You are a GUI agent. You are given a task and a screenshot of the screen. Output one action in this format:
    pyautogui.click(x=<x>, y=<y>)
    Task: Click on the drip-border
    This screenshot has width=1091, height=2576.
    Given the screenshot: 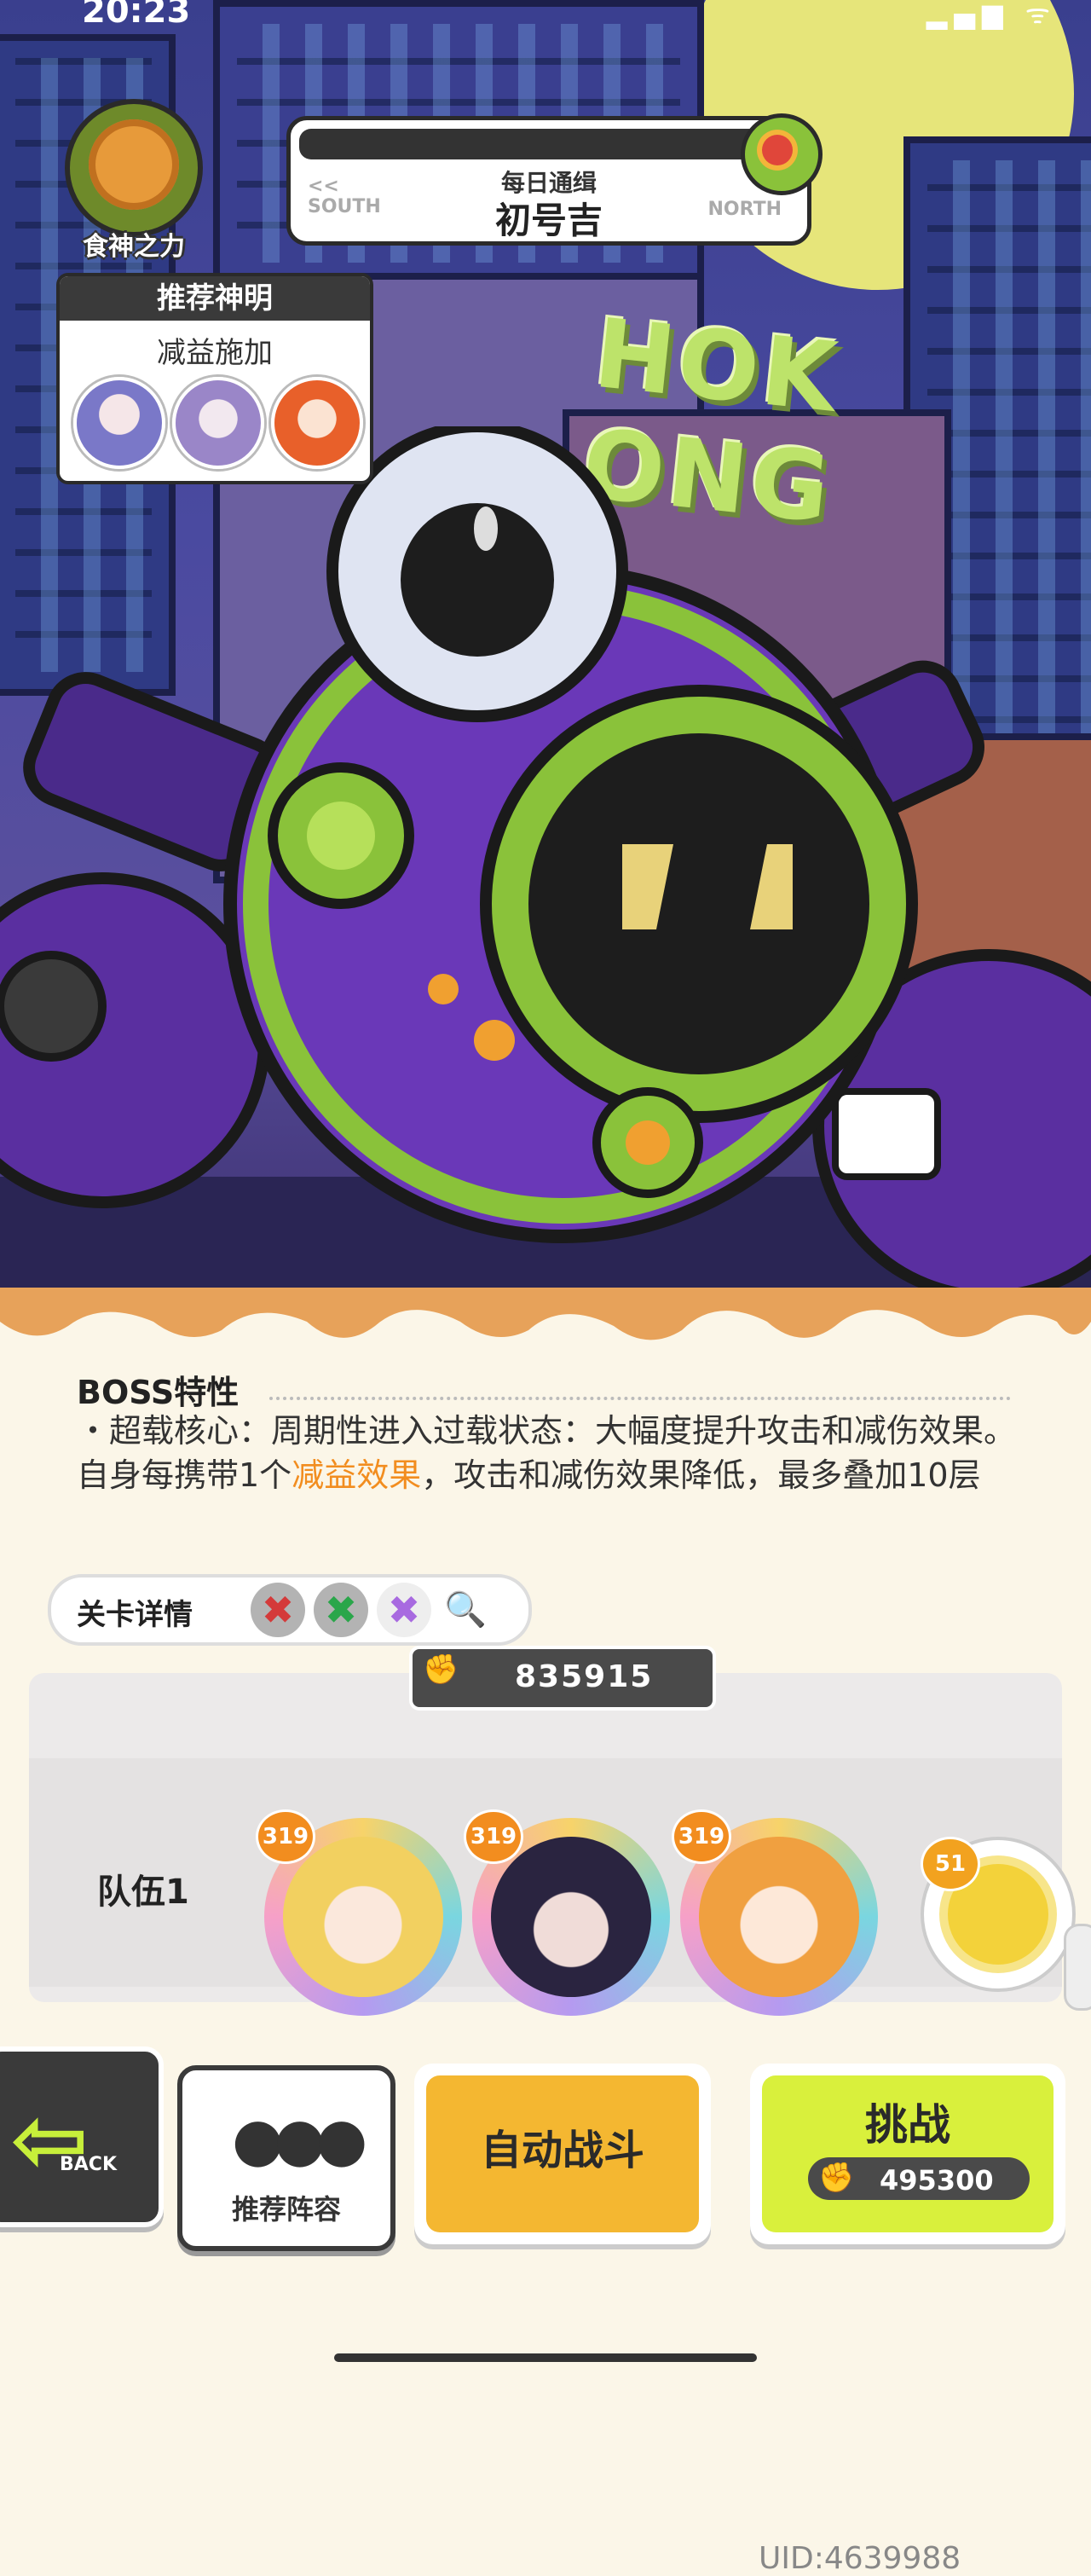 What is the action you would take?
    pyautogui.click(x=545, y=1314)
    